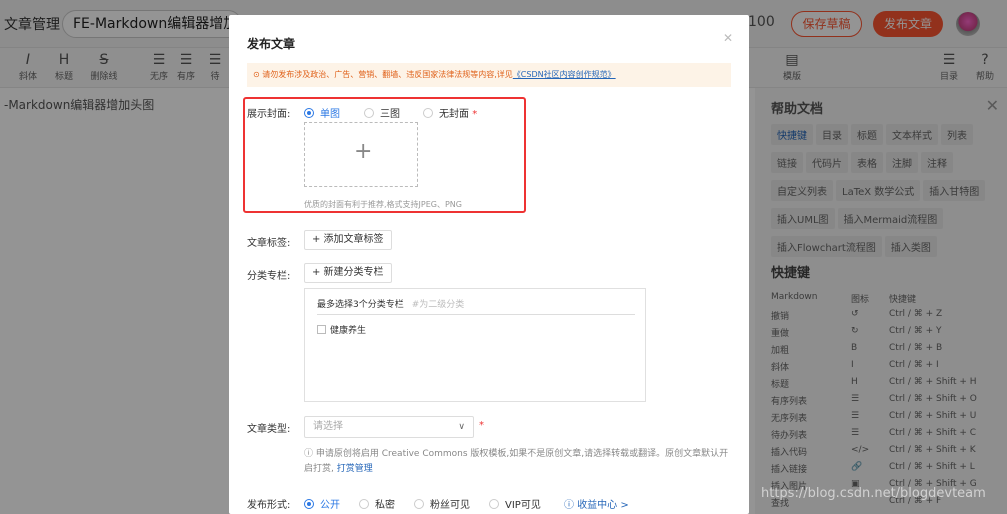  I want to click on publish-fans-radio: 粉丝可见, so click(442, 503).